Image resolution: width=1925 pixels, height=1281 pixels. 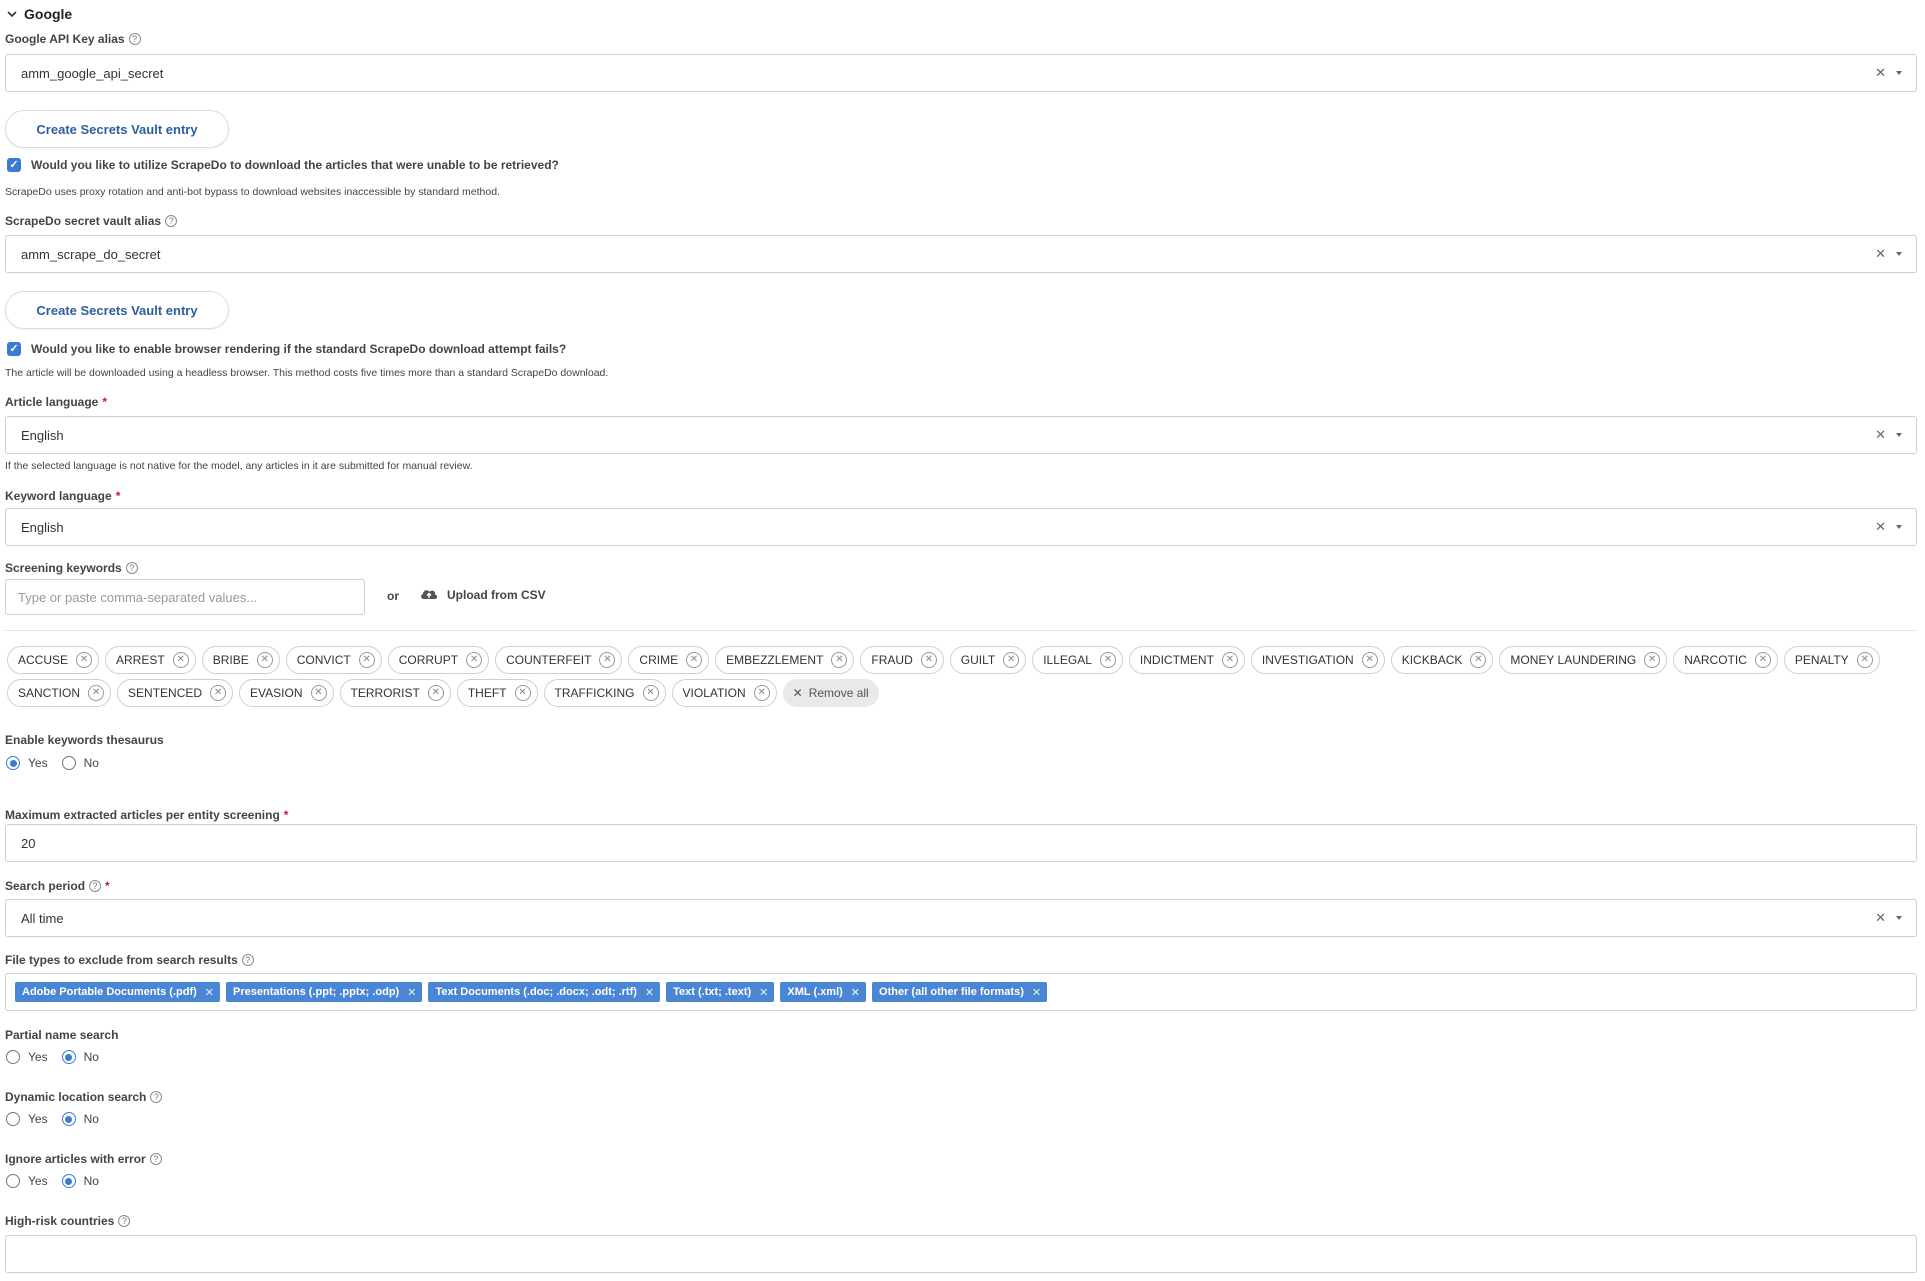 What do you see at coordinates (594, 693) in the screenshot?
I see `keyword-chip-label: TRAFFICKING` at bounding box center [594, 693].